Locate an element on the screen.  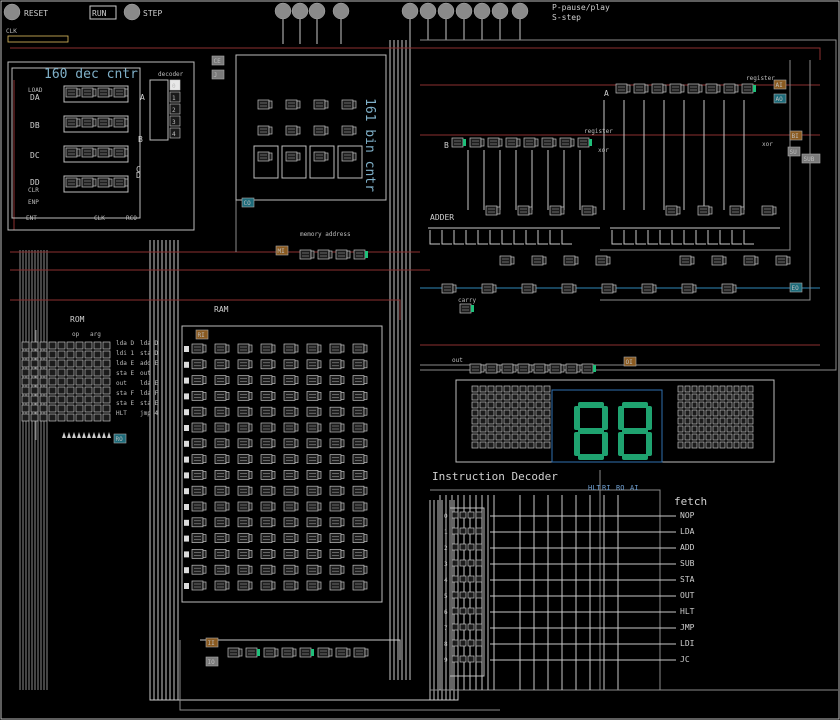
pin-dc: DC is located at coordinates (35, 155).